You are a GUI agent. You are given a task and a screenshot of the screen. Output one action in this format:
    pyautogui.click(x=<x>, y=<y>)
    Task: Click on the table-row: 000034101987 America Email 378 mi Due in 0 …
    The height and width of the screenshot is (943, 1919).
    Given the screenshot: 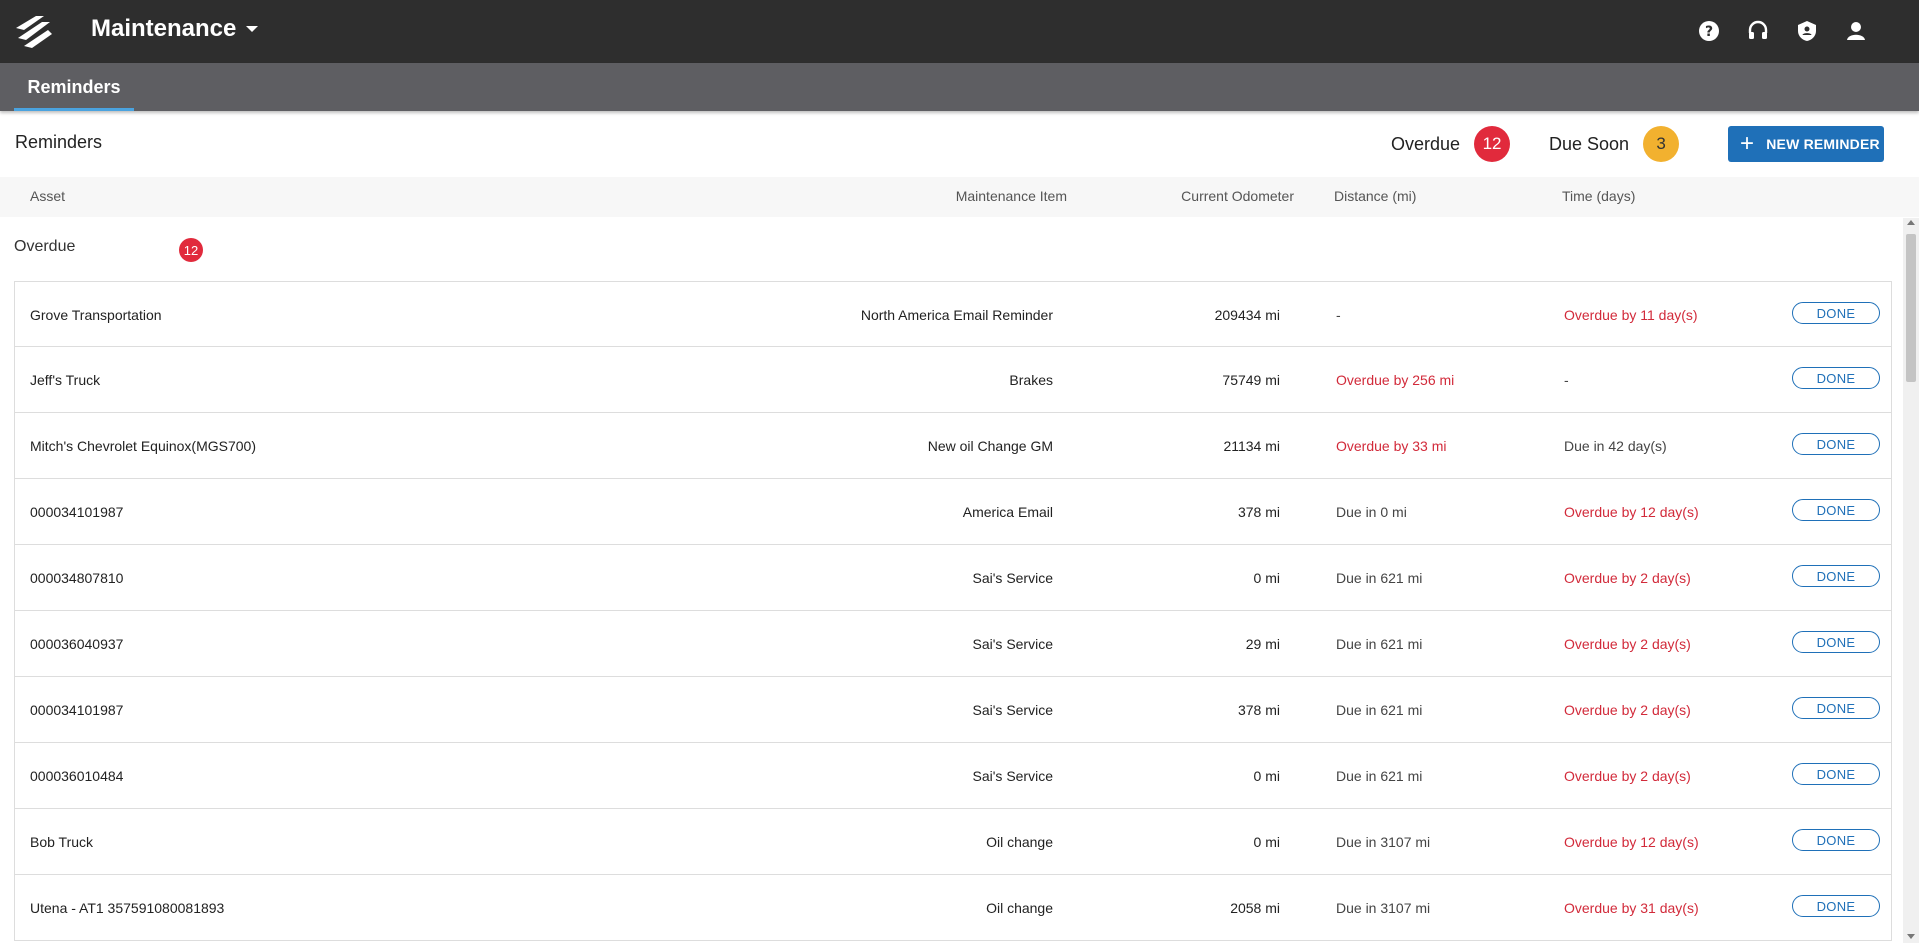 What is the action you would take?
    pyautogui.click(x=953, y=512)
    